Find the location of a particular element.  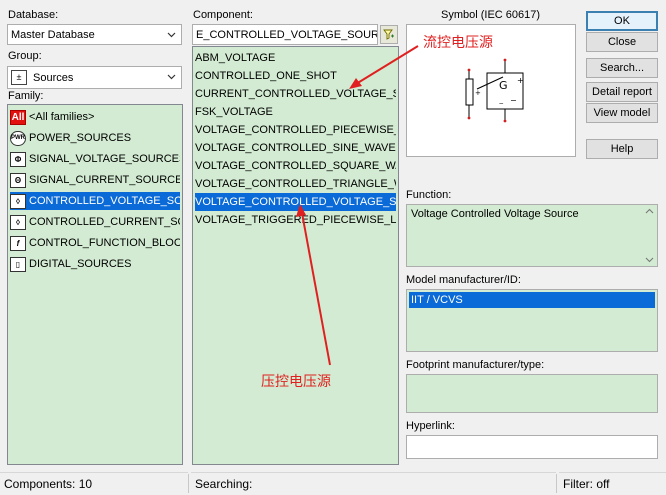

footprint-list is located at coordinates (532, 393).